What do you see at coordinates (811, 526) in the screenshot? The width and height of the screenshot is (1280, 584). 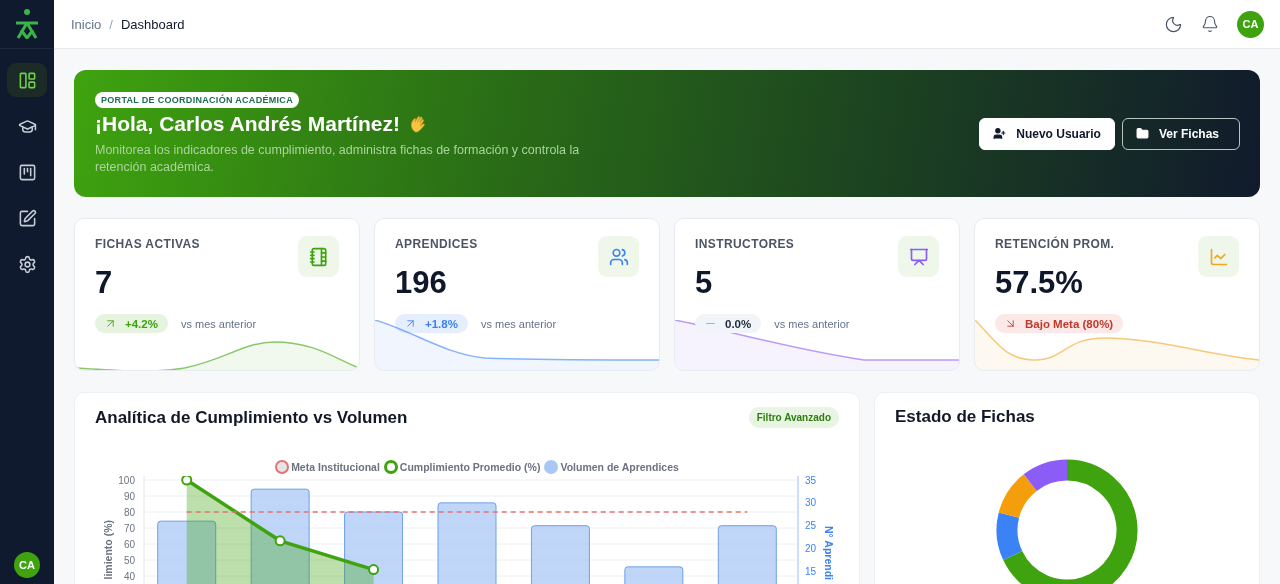 I see `axis-tick-label: 25` at bounding box center [811, 526].